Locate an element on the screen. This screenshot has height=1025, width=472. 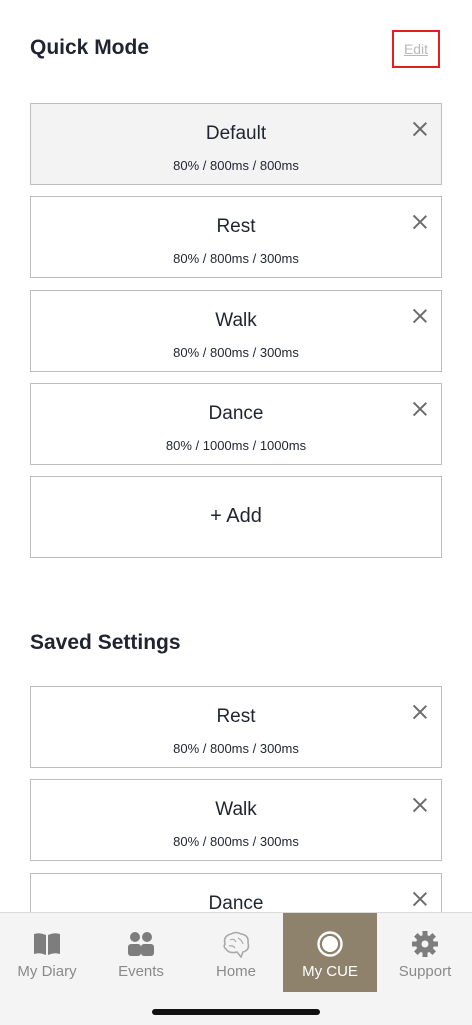
tab-label: Support is located at coordinates (425, 971).